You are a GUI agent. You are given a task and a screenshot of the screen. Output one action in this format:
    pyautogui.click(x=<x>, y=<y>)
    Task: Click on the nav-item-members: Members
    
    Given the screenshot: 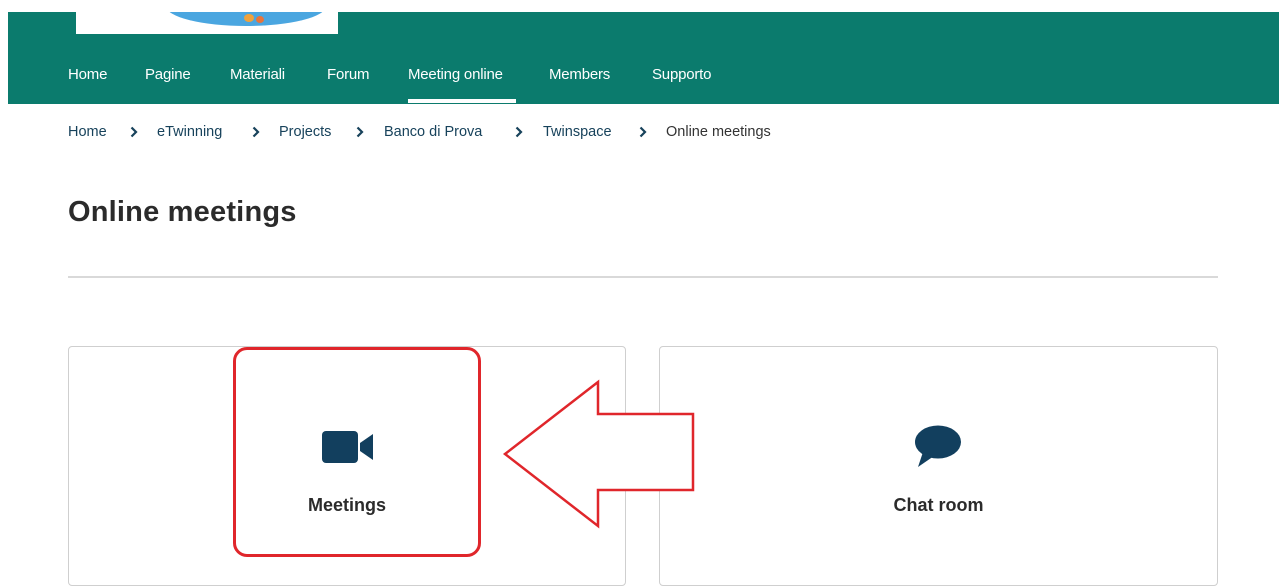 What is the action you would take?
    pyautogui.click(x=579, y=74)
    